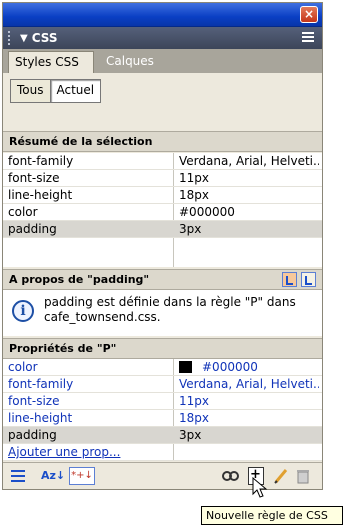  What do you see at coordinates (162, 38) in the screenshot?
I see `panel-header: ▼ CSS` at bounding box center [162, 38].